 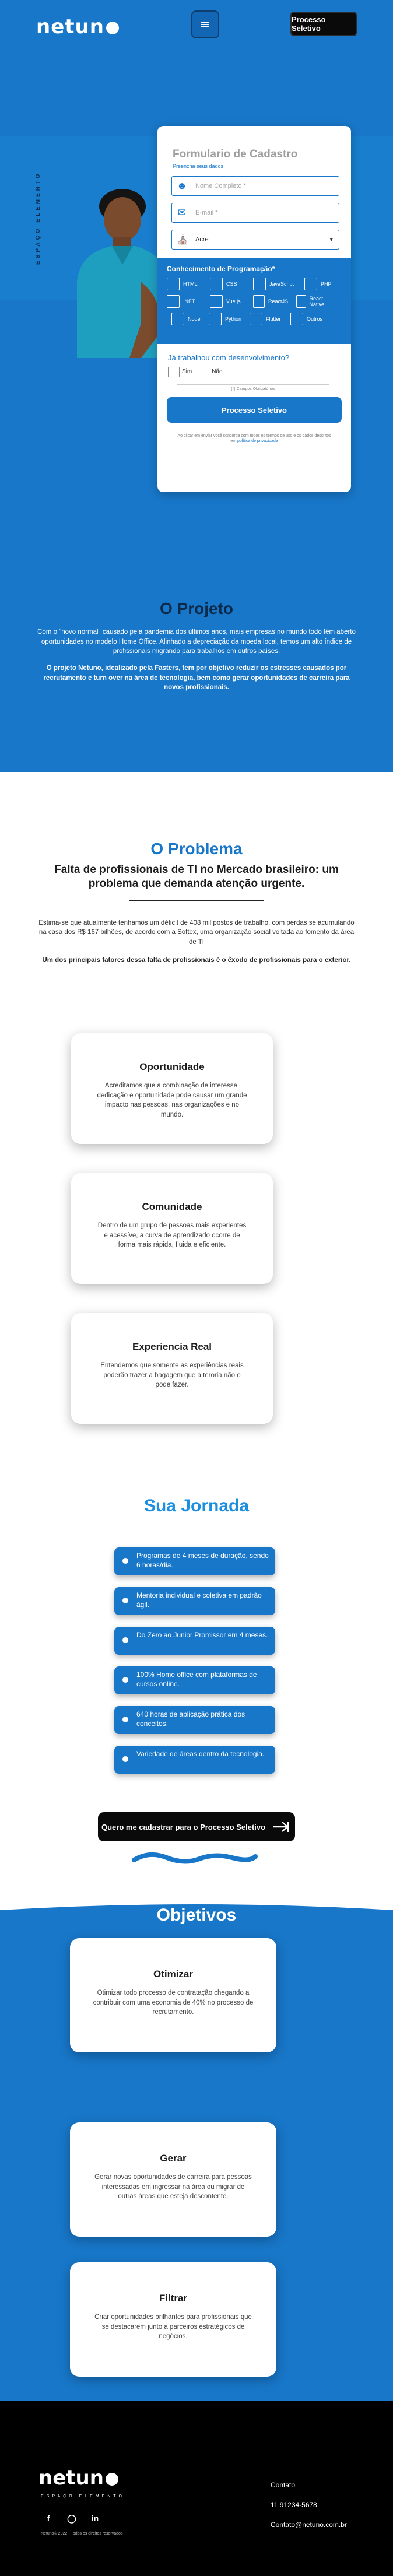 What do you see at coordinates (183, 239) in the screenshot?
I see `building-icon: ⛪` at bounding box center [183, 239].